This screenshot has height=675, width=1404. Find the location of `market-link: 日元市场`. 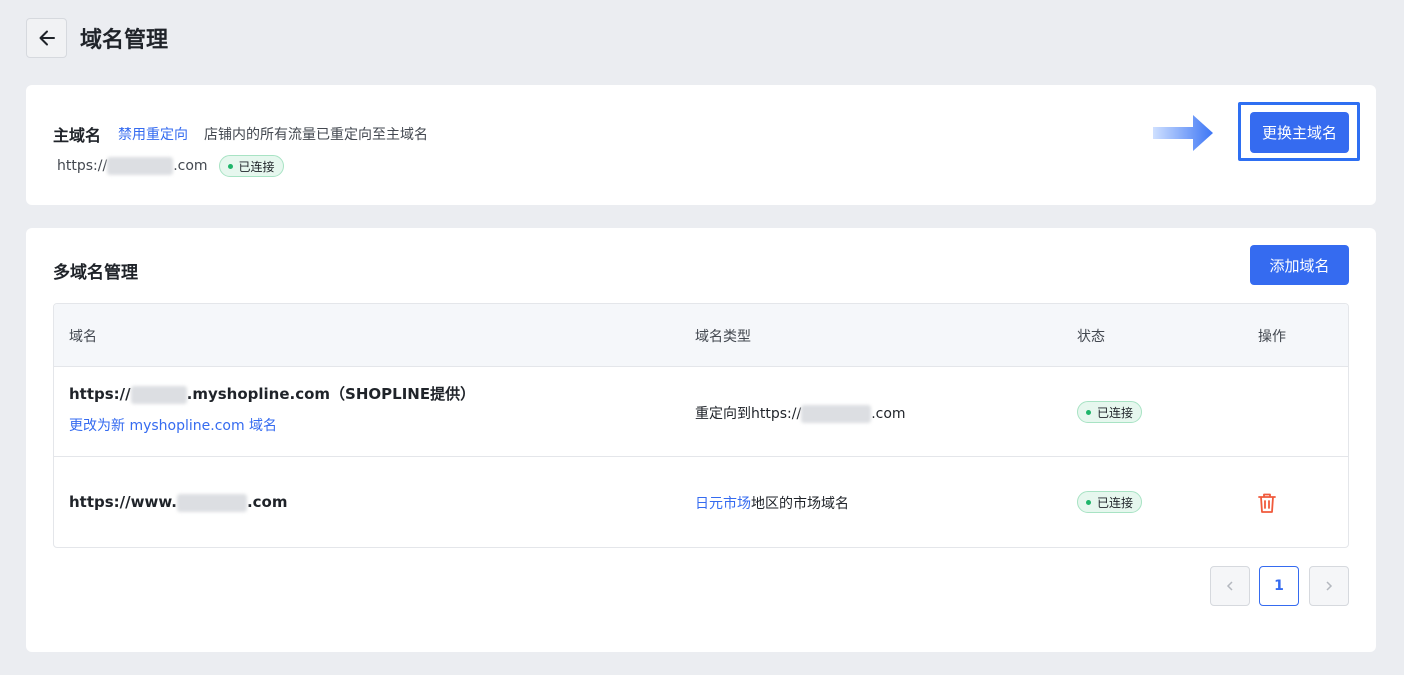

market-link: 日元市场 is located at coordinates (723, 504).